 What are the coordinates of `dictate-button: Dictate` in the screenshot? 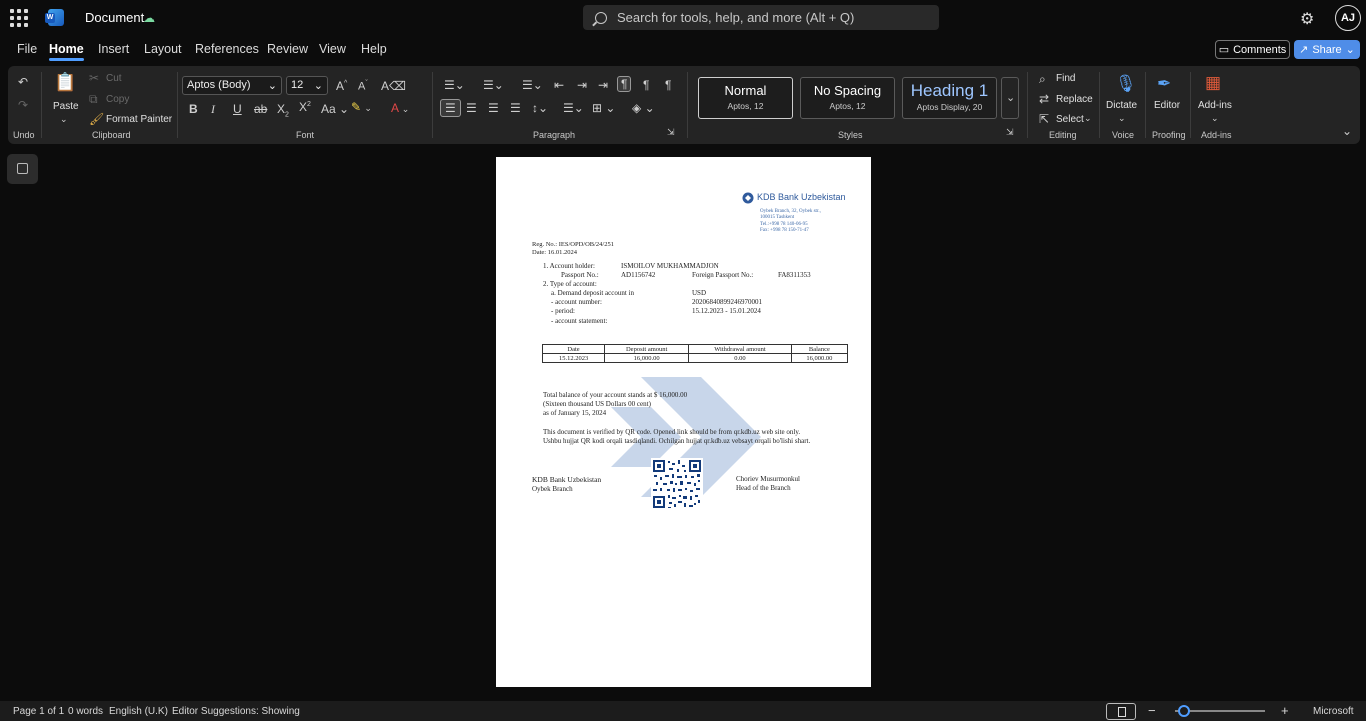 It's located at (1121, 105).